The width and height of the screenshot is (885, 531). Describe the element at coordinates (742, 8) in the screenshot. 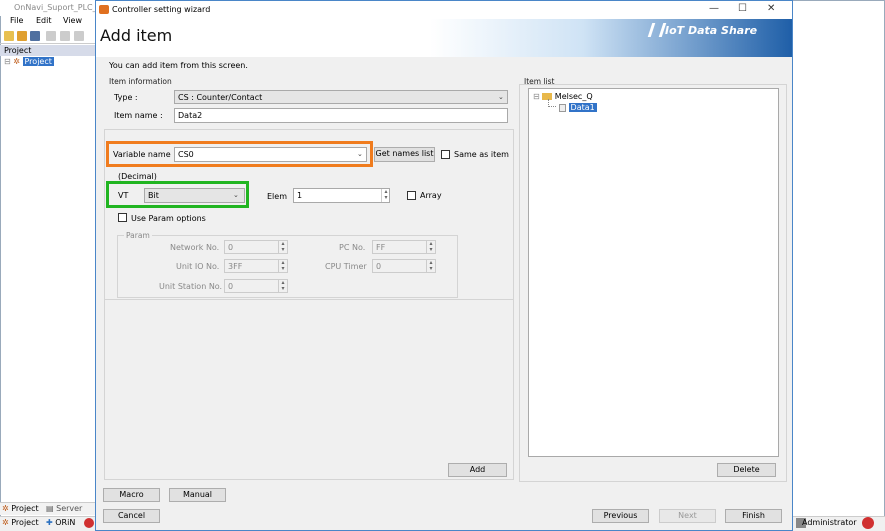

I see `maximize-icon: ☐` at that location.